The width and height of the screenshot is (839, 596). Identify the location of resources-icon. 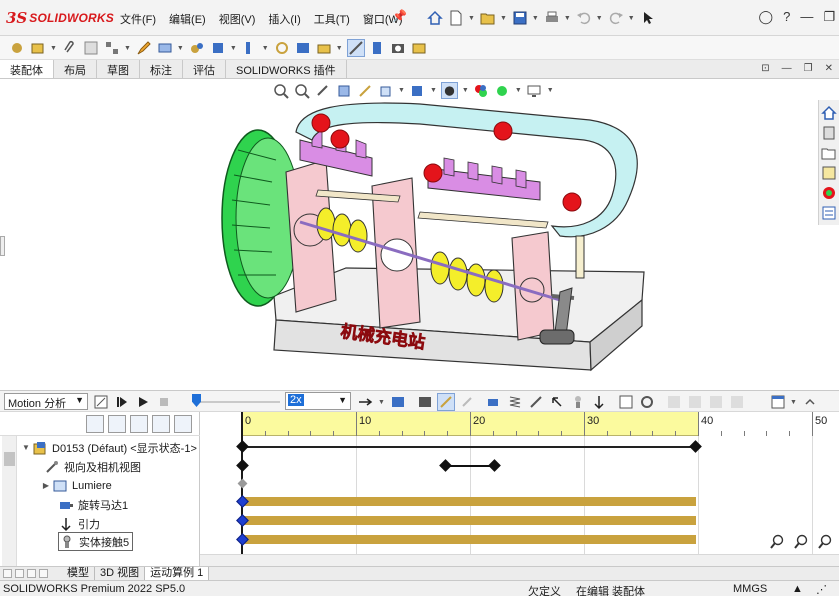
(829, 112).